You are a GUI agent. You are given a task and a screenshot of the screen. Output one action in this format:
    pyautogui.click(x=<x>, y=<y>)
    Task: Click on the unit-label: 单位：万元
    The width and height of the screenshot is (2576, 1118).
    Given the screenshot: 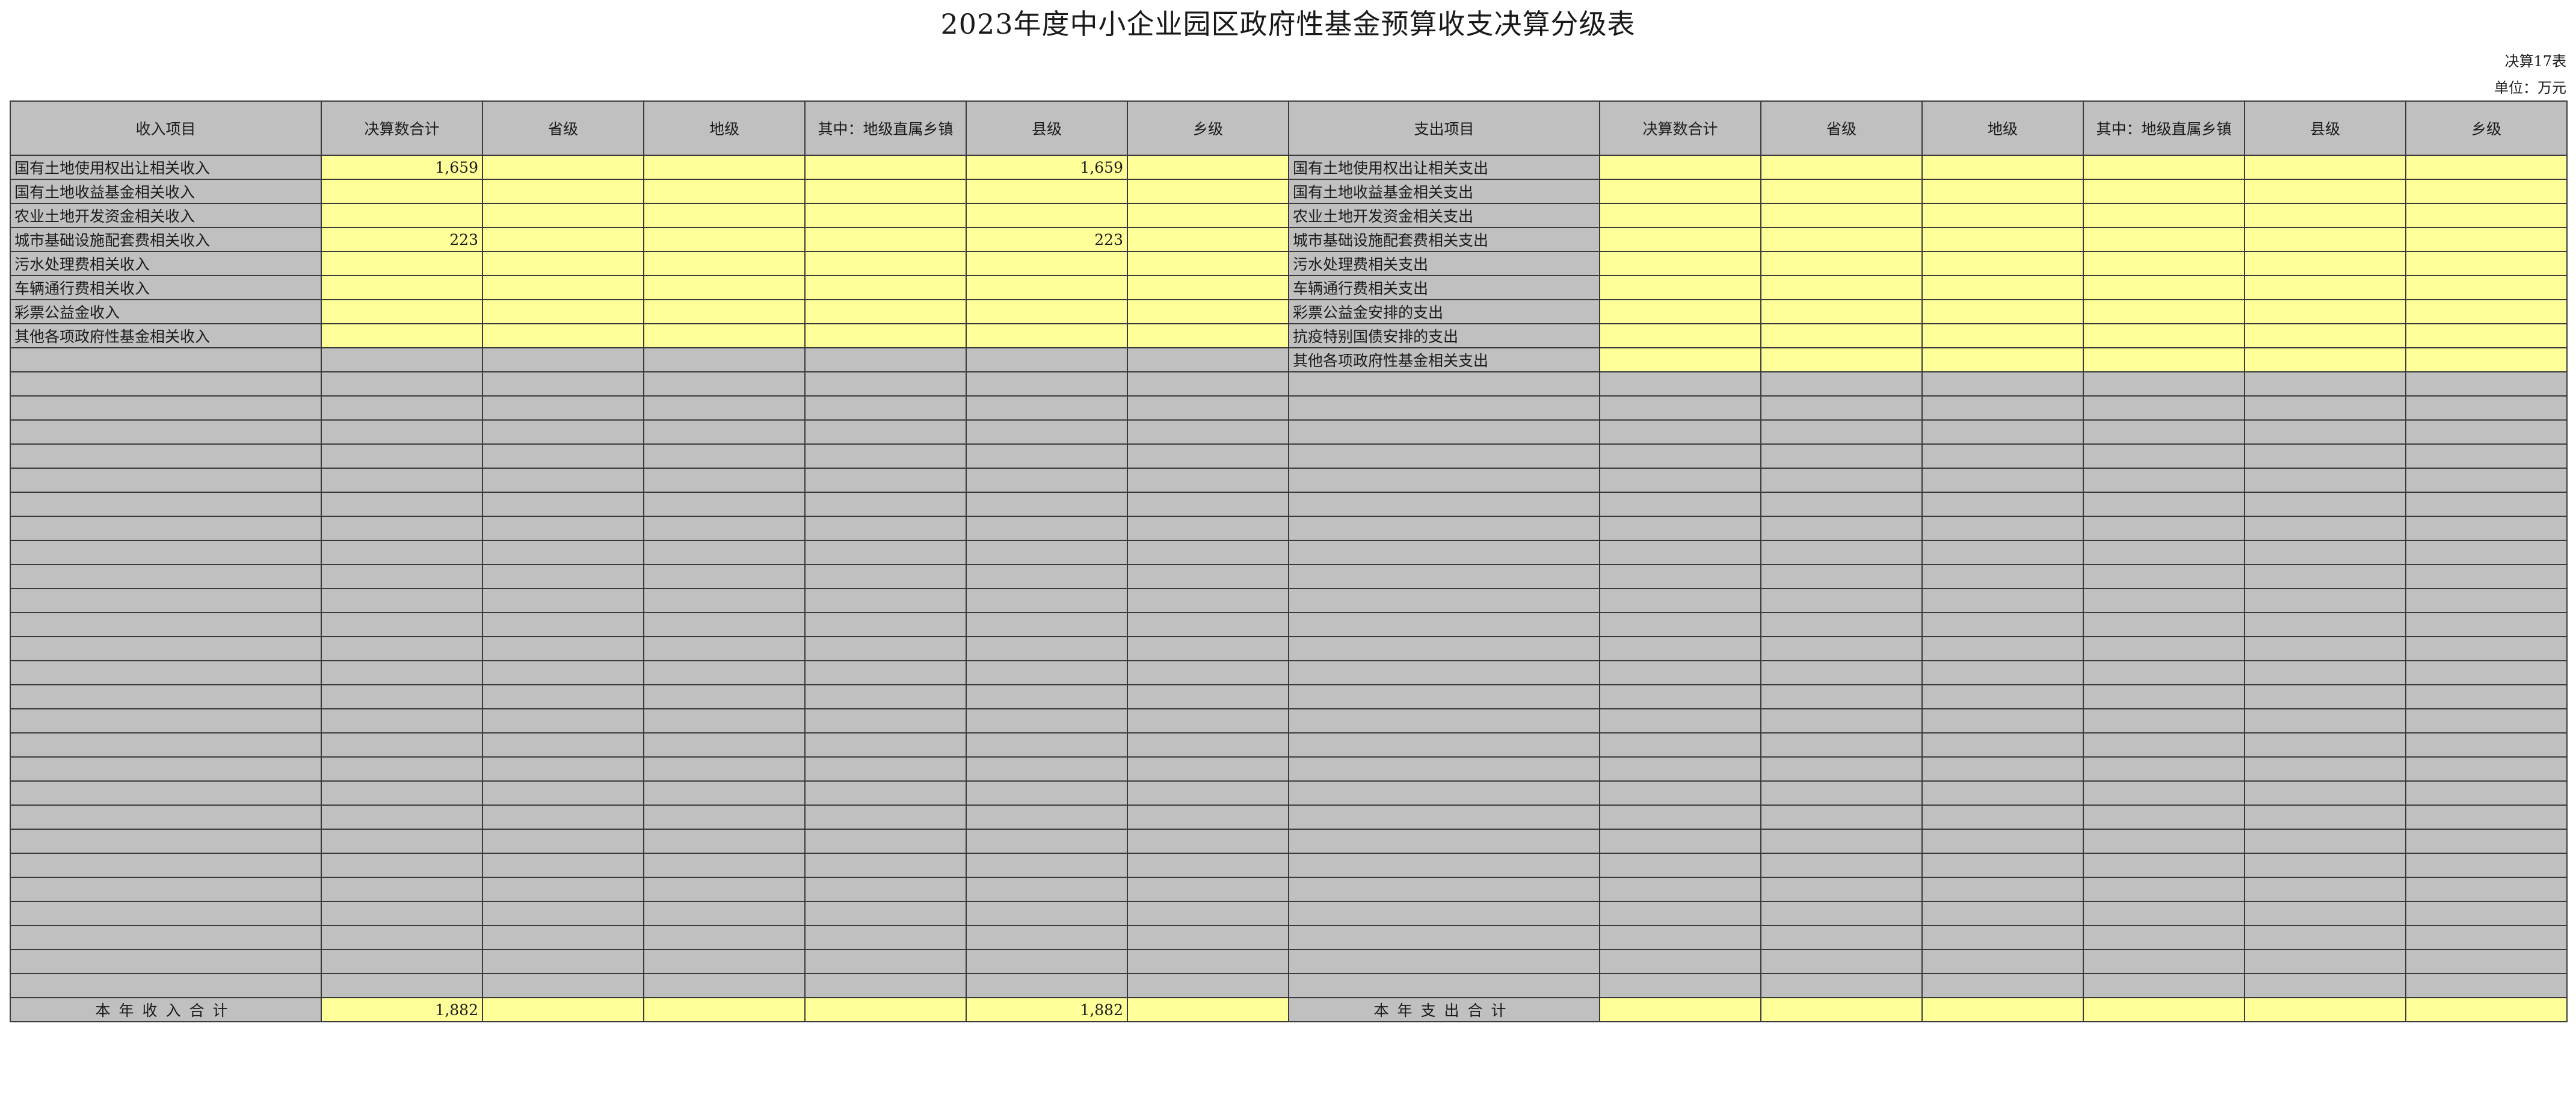 What is the action you would take?
    pyautogui.click(x=2530, y=87)
    